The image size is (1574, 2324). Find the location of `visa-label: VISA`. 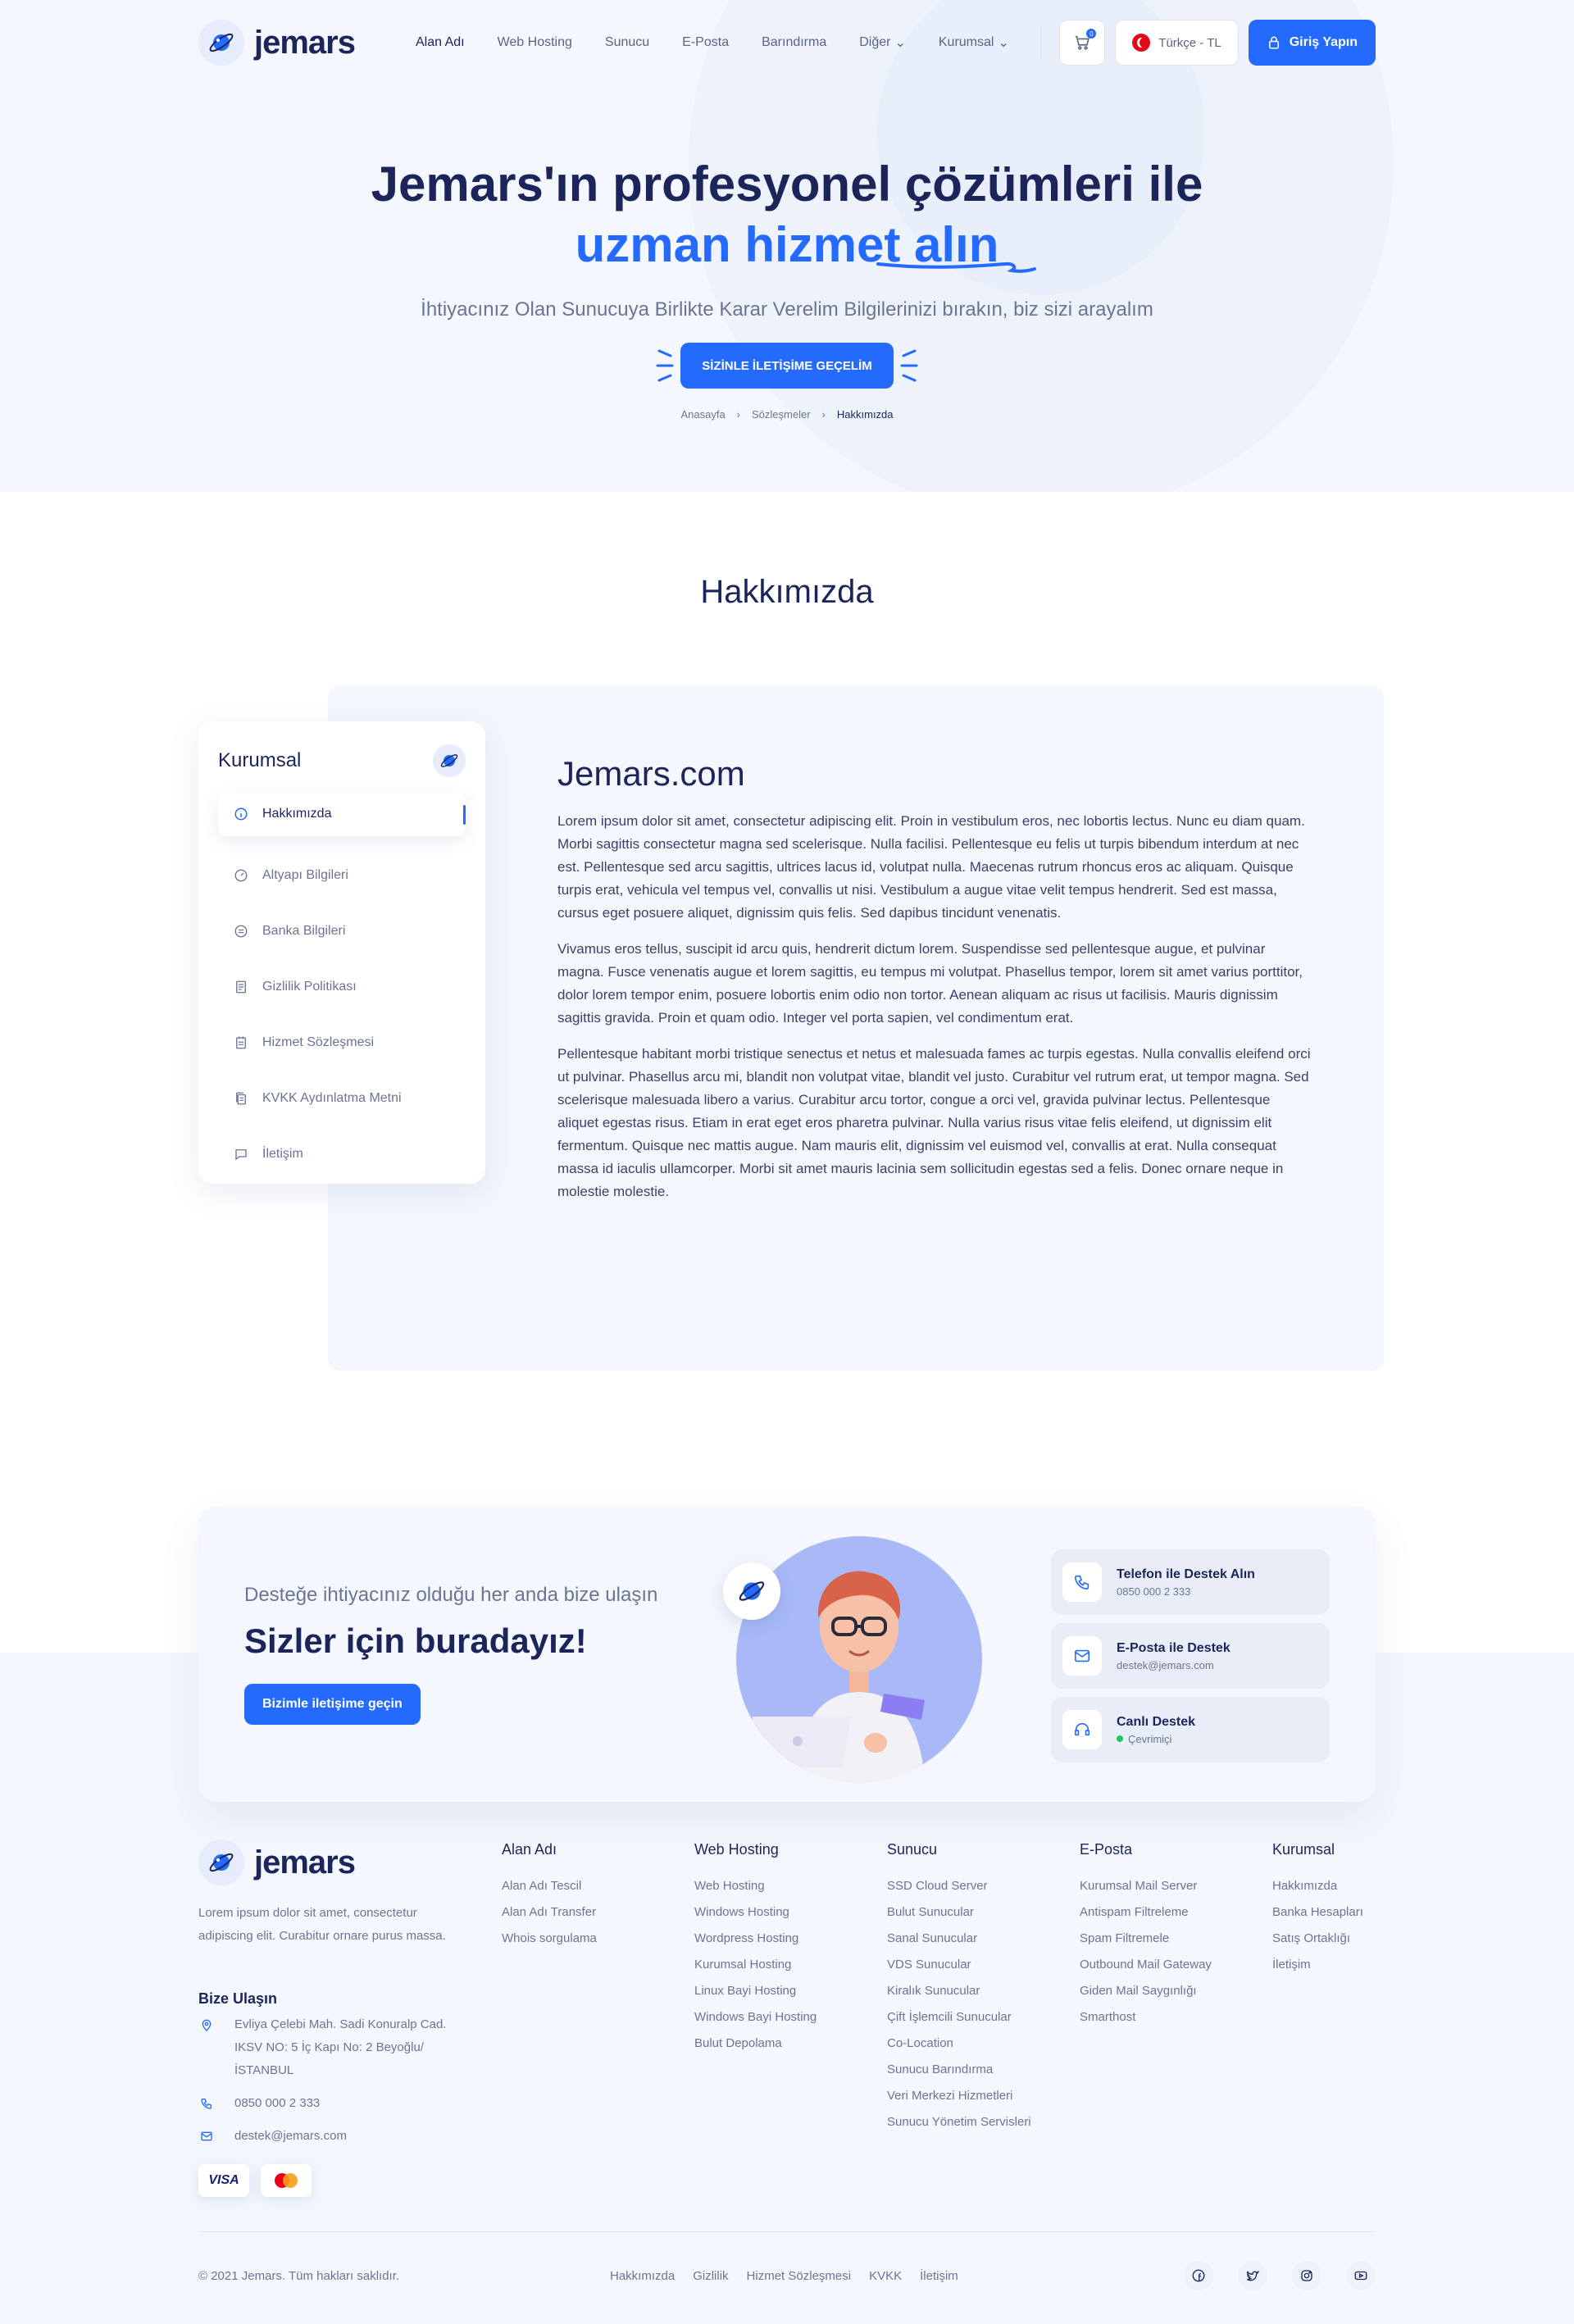

visa-label: VISA is located at coordinates (224, 2180).